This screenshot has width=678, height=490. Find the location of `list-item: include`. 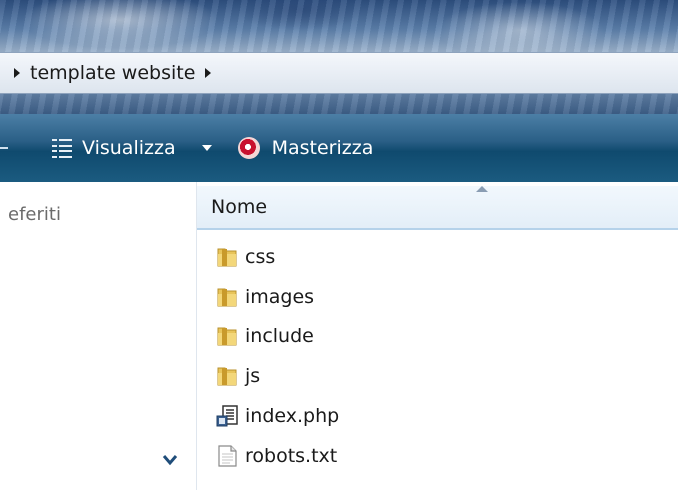

list-item: include is located at coordinates (277, 337).